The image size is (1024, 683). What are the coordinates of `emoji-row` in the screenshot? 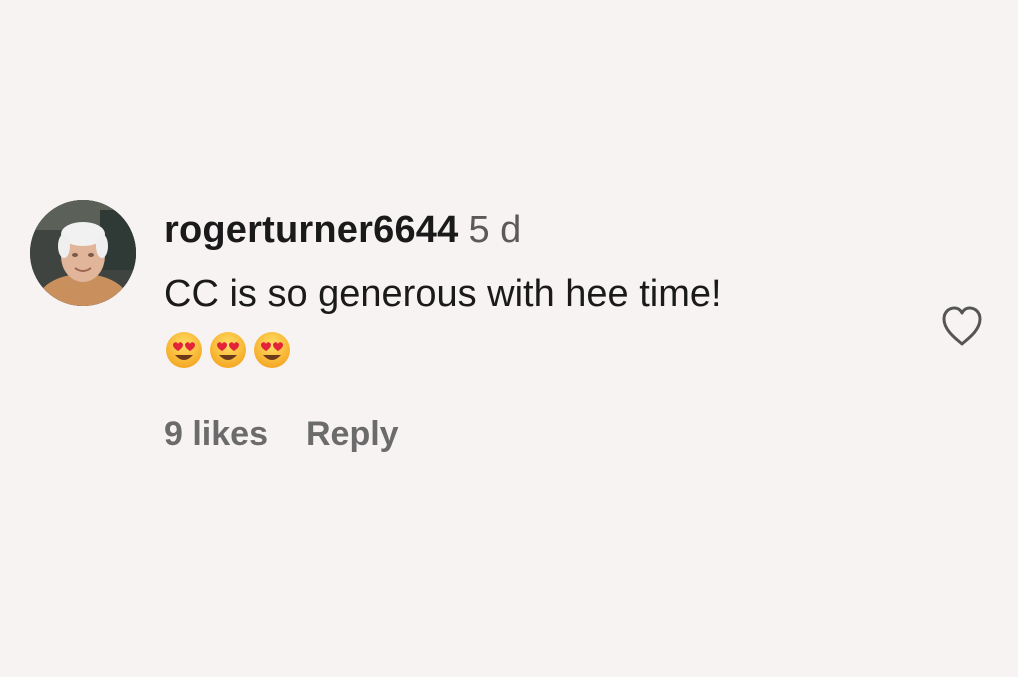 It's located at (228, 350).